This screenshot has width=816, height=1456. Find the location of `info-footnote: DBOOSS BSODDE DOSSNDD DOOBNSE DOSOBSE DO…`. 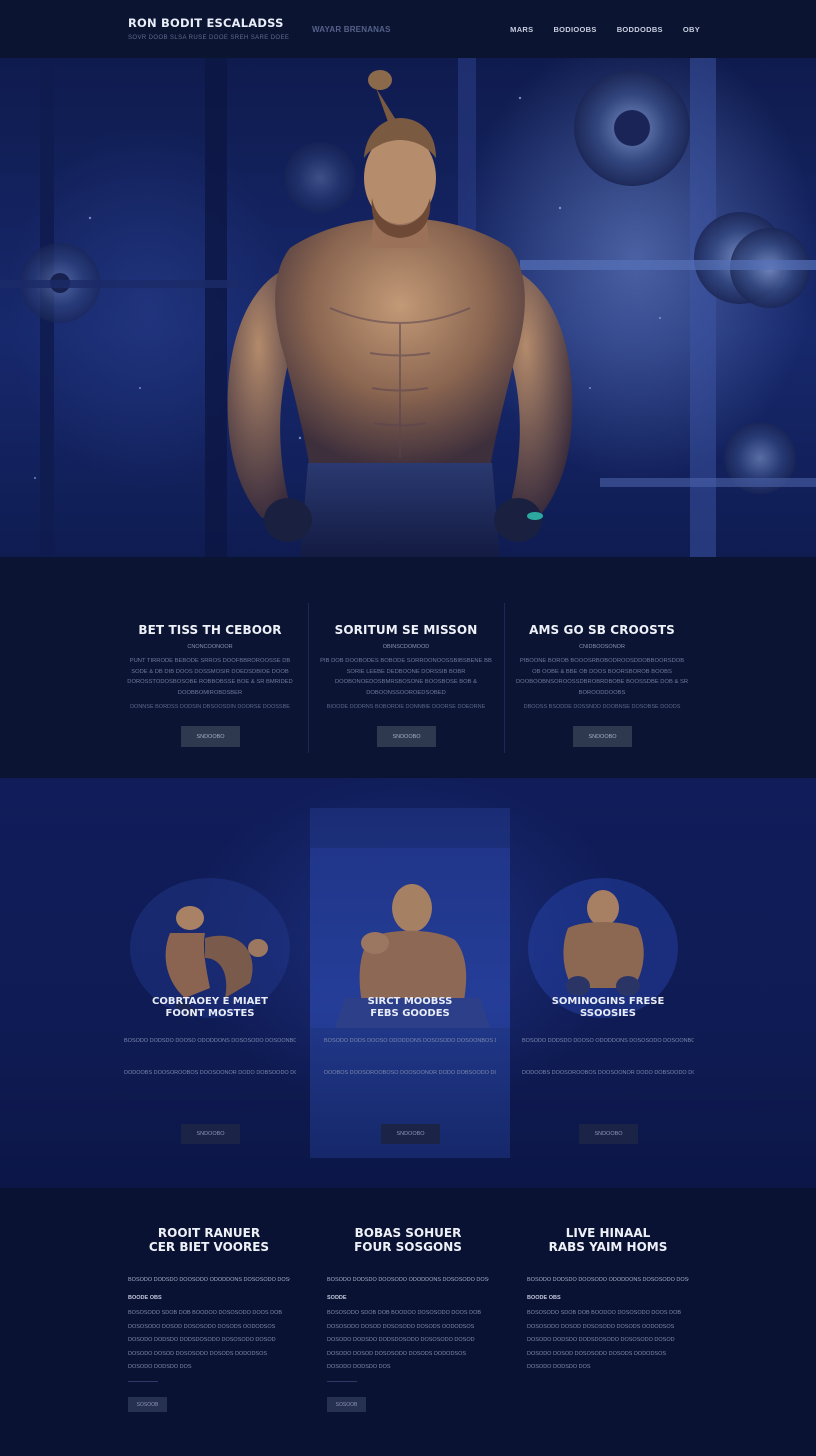

info-footnote: DBOOSS BSODDE DOSSNDD DOOBNSE DOSOBSE DO… is located at coordinates (602, 707).